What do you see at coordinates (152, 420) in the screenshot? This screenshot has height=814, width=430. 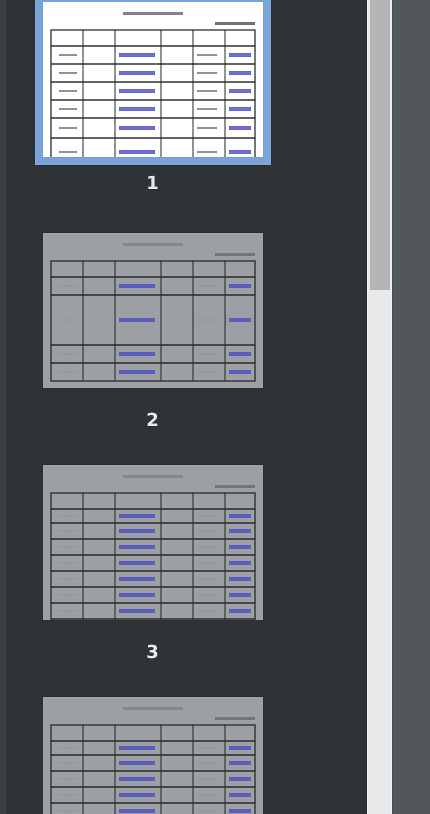 I see `page-number: 2` at bounding box center [152, 420].